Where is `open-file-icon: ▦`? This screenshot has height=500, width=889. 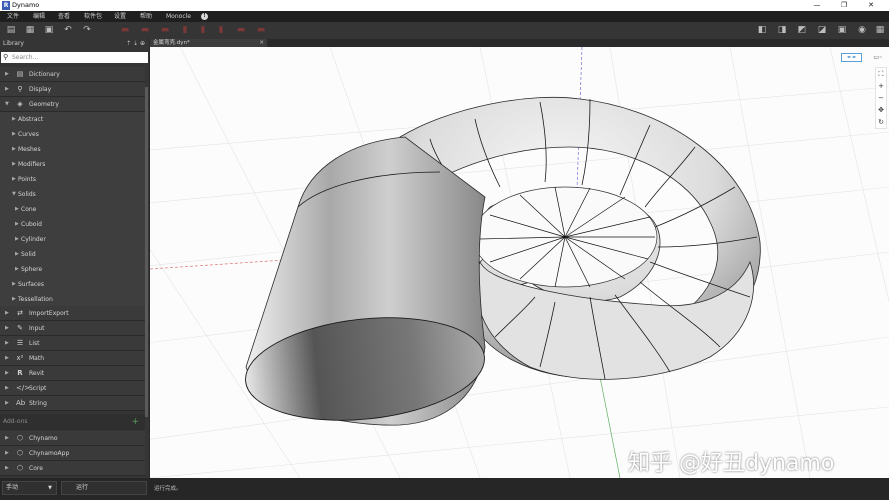 open-file-icon: ▦ is located at coordinates (30, 30).